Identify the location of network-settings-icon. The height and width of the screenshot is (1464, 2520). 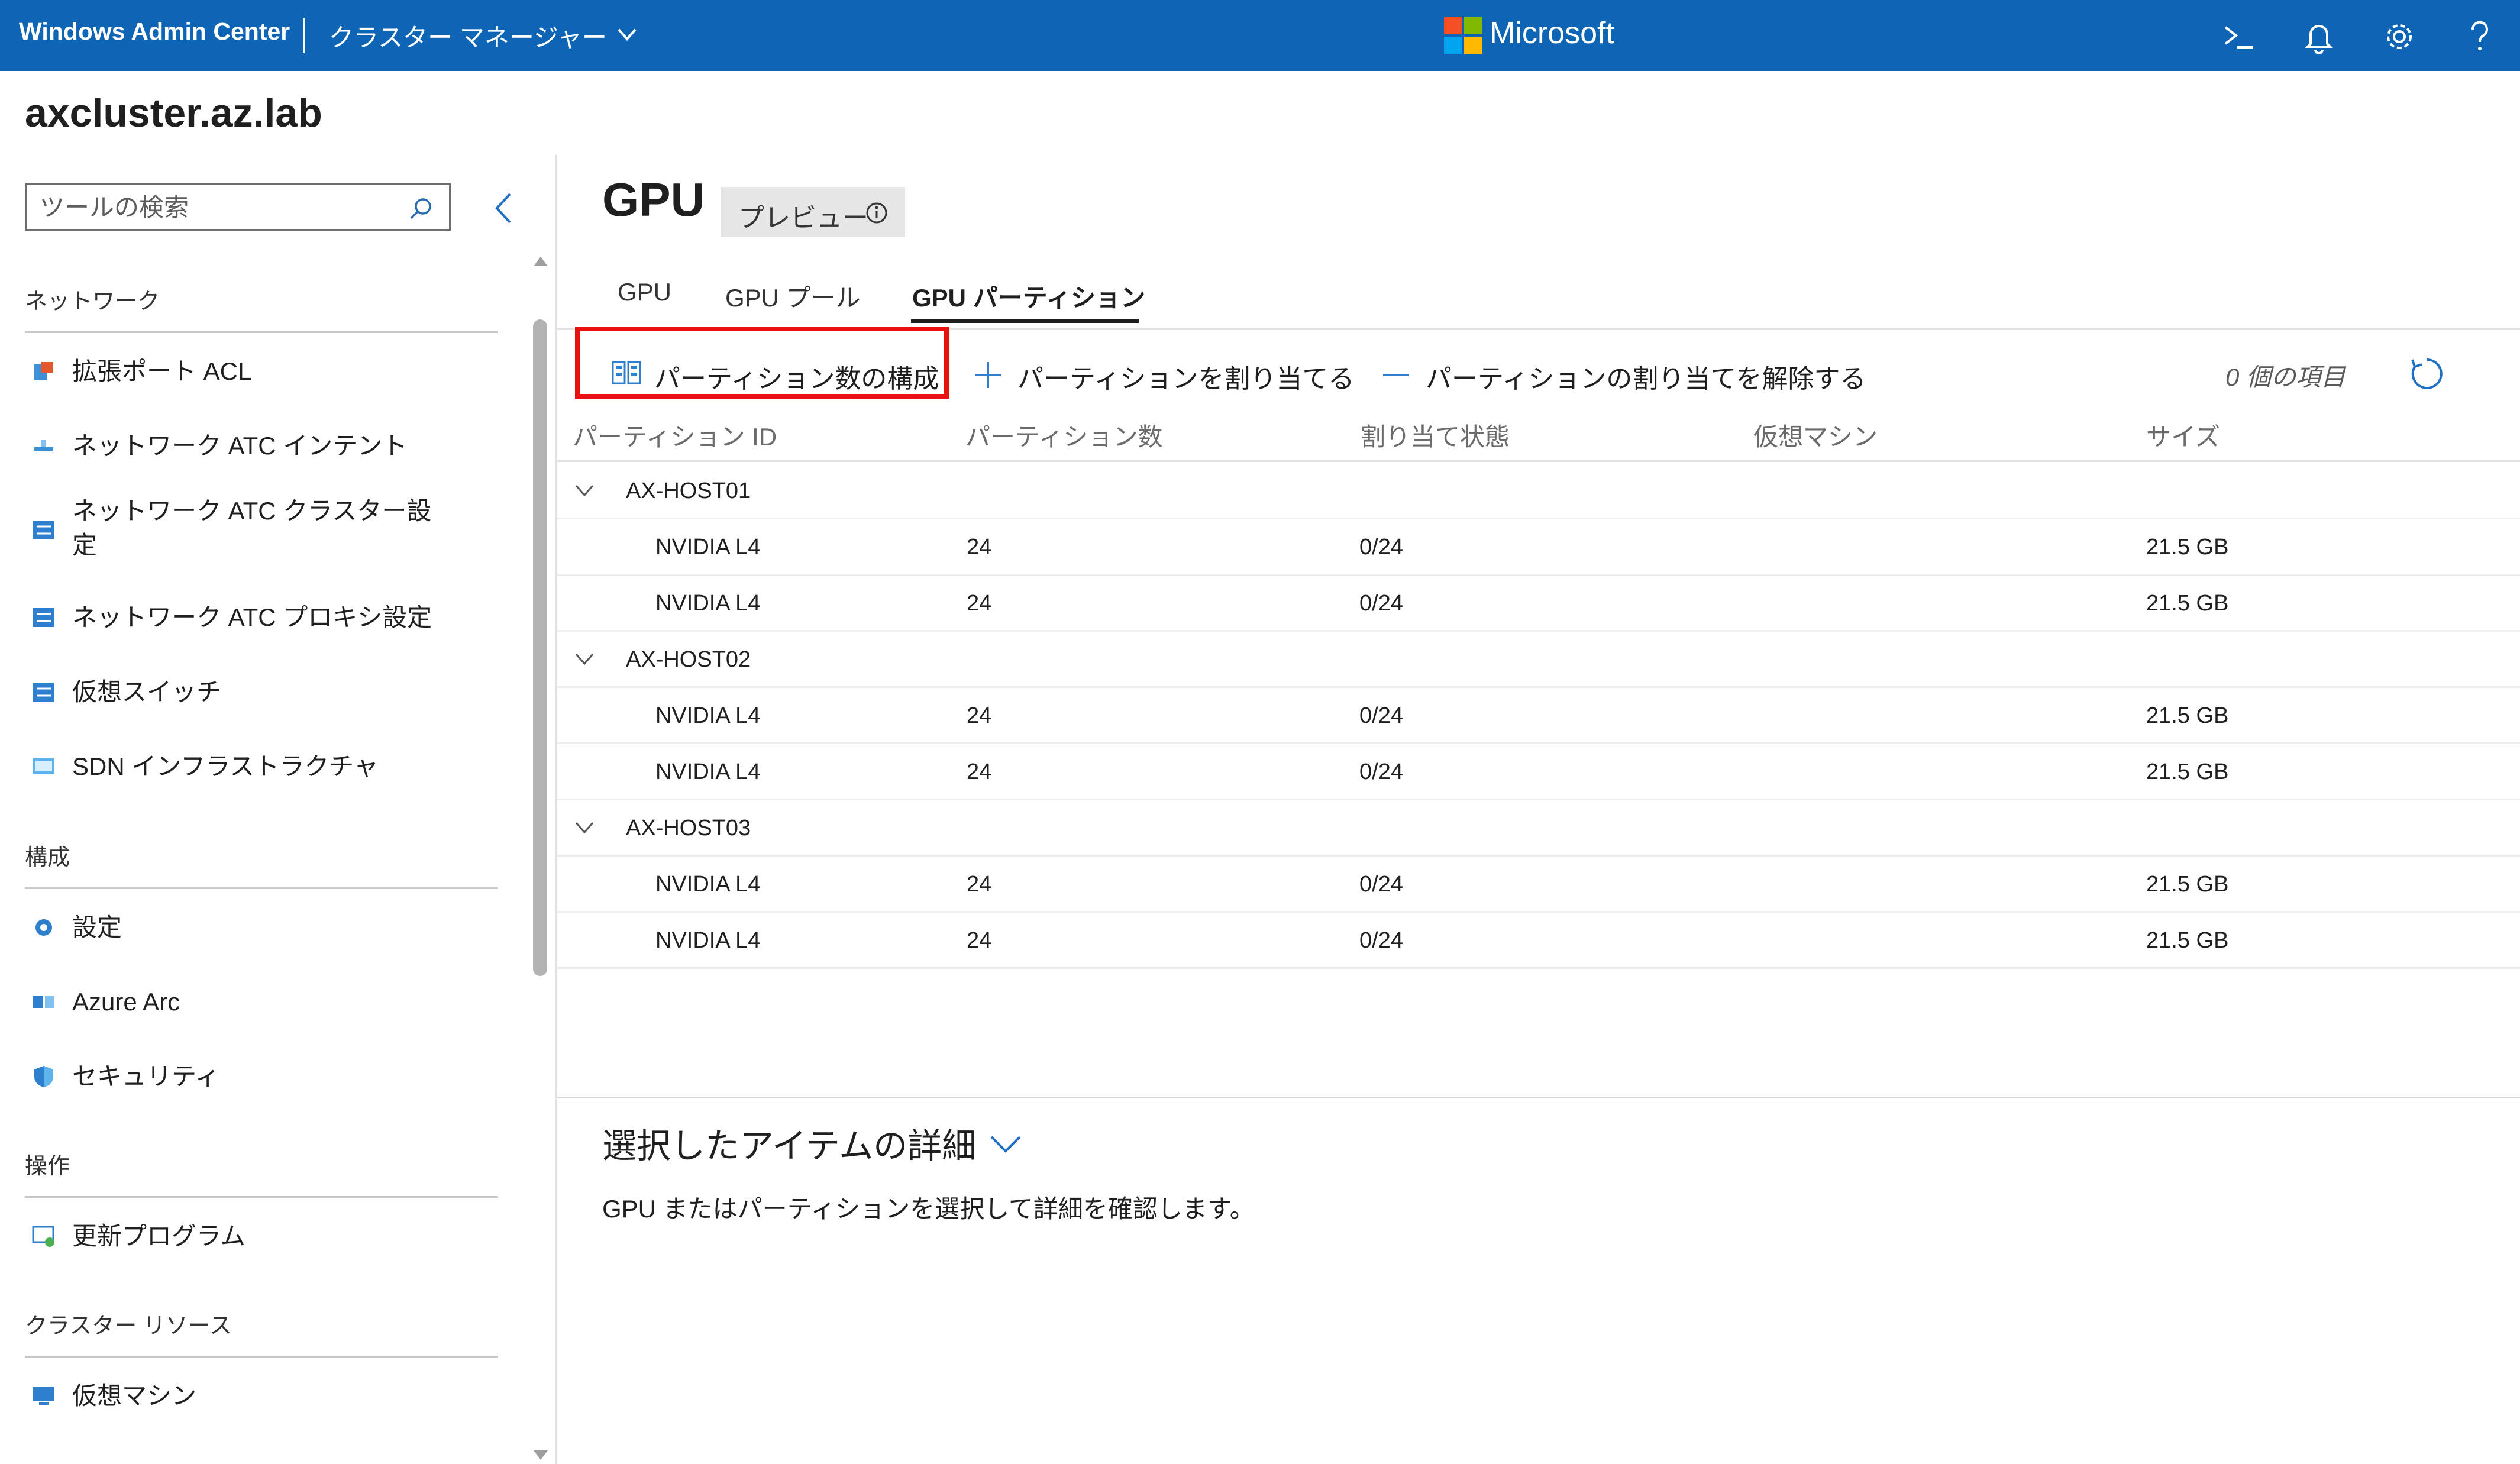
(43, 530).